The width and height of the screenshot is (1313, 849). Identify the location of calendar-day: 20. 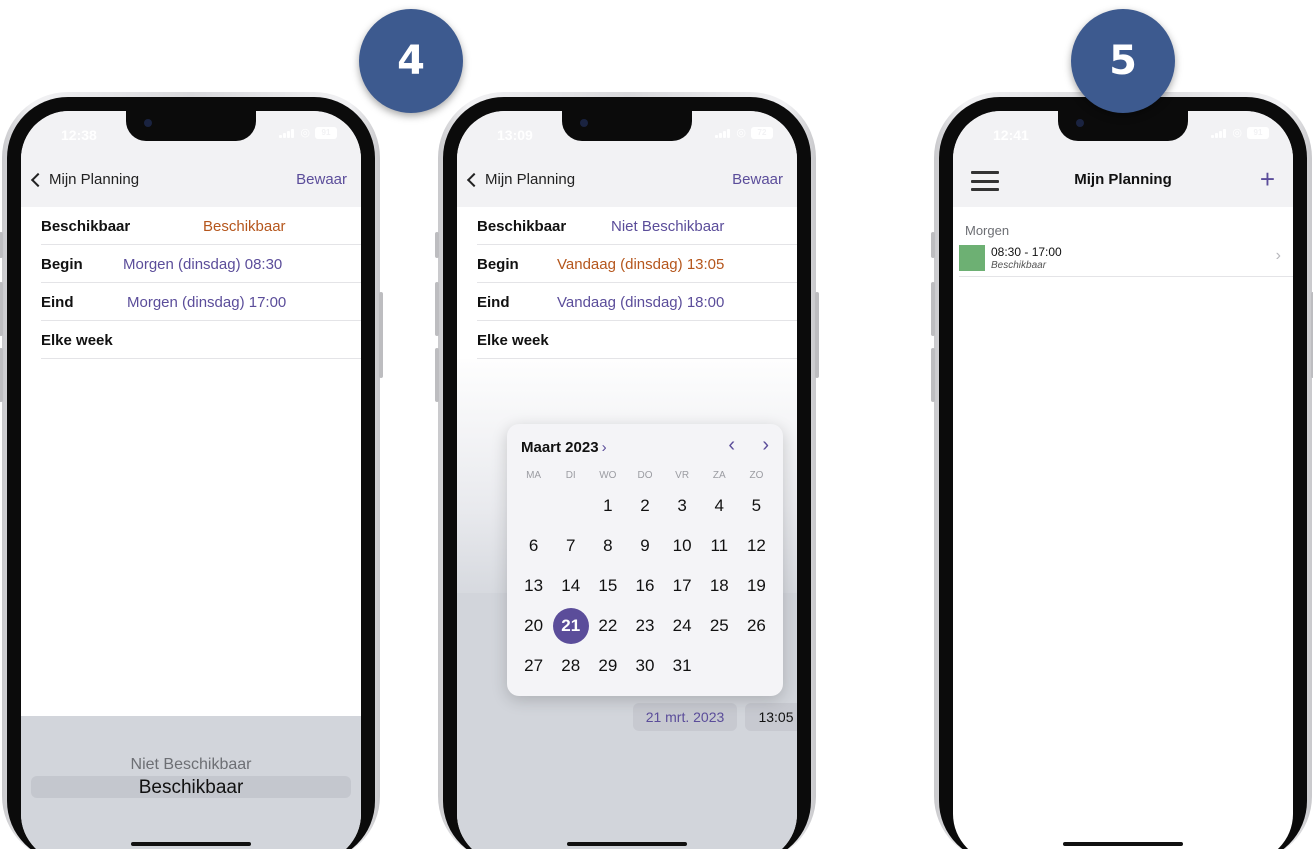
(533, 626).